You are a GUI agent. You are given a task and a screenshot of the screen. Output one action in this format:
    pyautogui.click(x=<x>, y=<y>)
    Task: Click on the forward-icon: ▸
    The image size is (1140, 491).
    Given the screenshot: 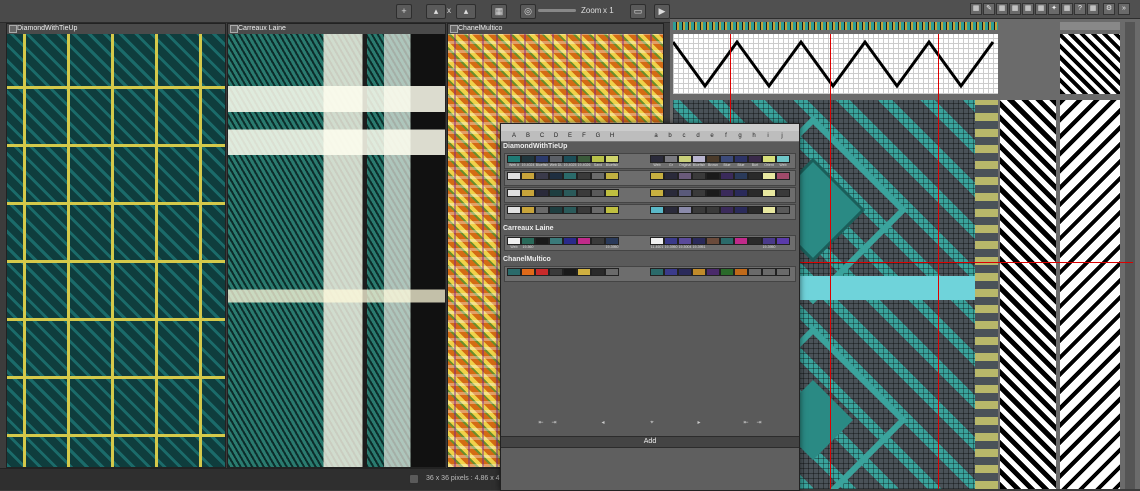 What is the action you would take?
    pyautogui.click(x=699, y=423)
    